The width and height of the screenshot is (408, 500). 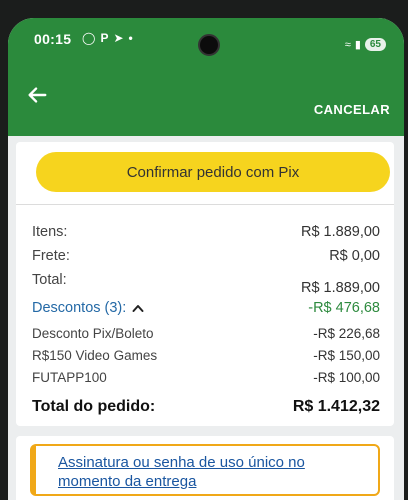 I want to click on discount-value: -R$ 226,68, so click(x=346, y=333).